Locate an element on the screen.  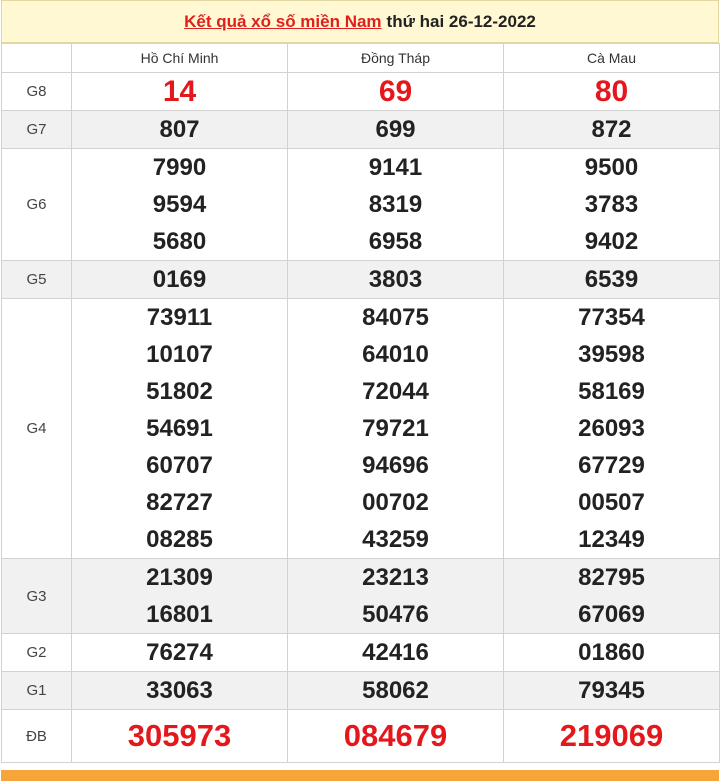
prize-cell: 0169 is located at coordinates (179, 279).